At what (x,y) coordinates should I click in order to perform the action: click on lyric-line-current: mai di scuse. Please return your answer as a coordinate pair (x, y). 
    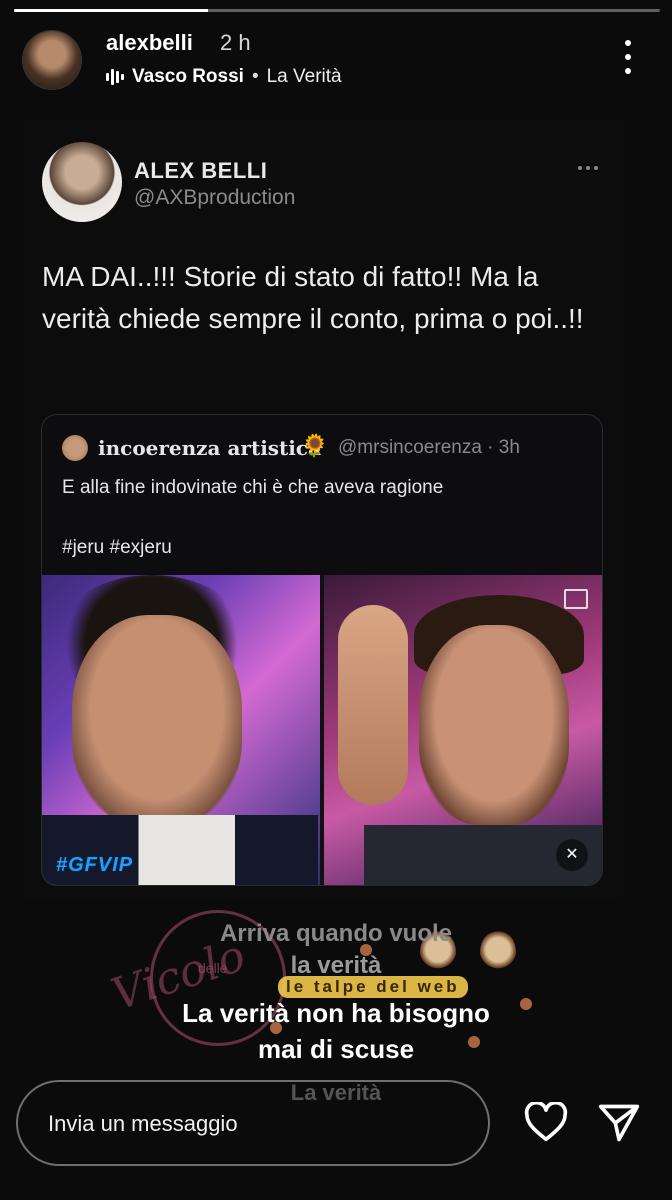
    Looking at the image, I should click on (336, 1049).